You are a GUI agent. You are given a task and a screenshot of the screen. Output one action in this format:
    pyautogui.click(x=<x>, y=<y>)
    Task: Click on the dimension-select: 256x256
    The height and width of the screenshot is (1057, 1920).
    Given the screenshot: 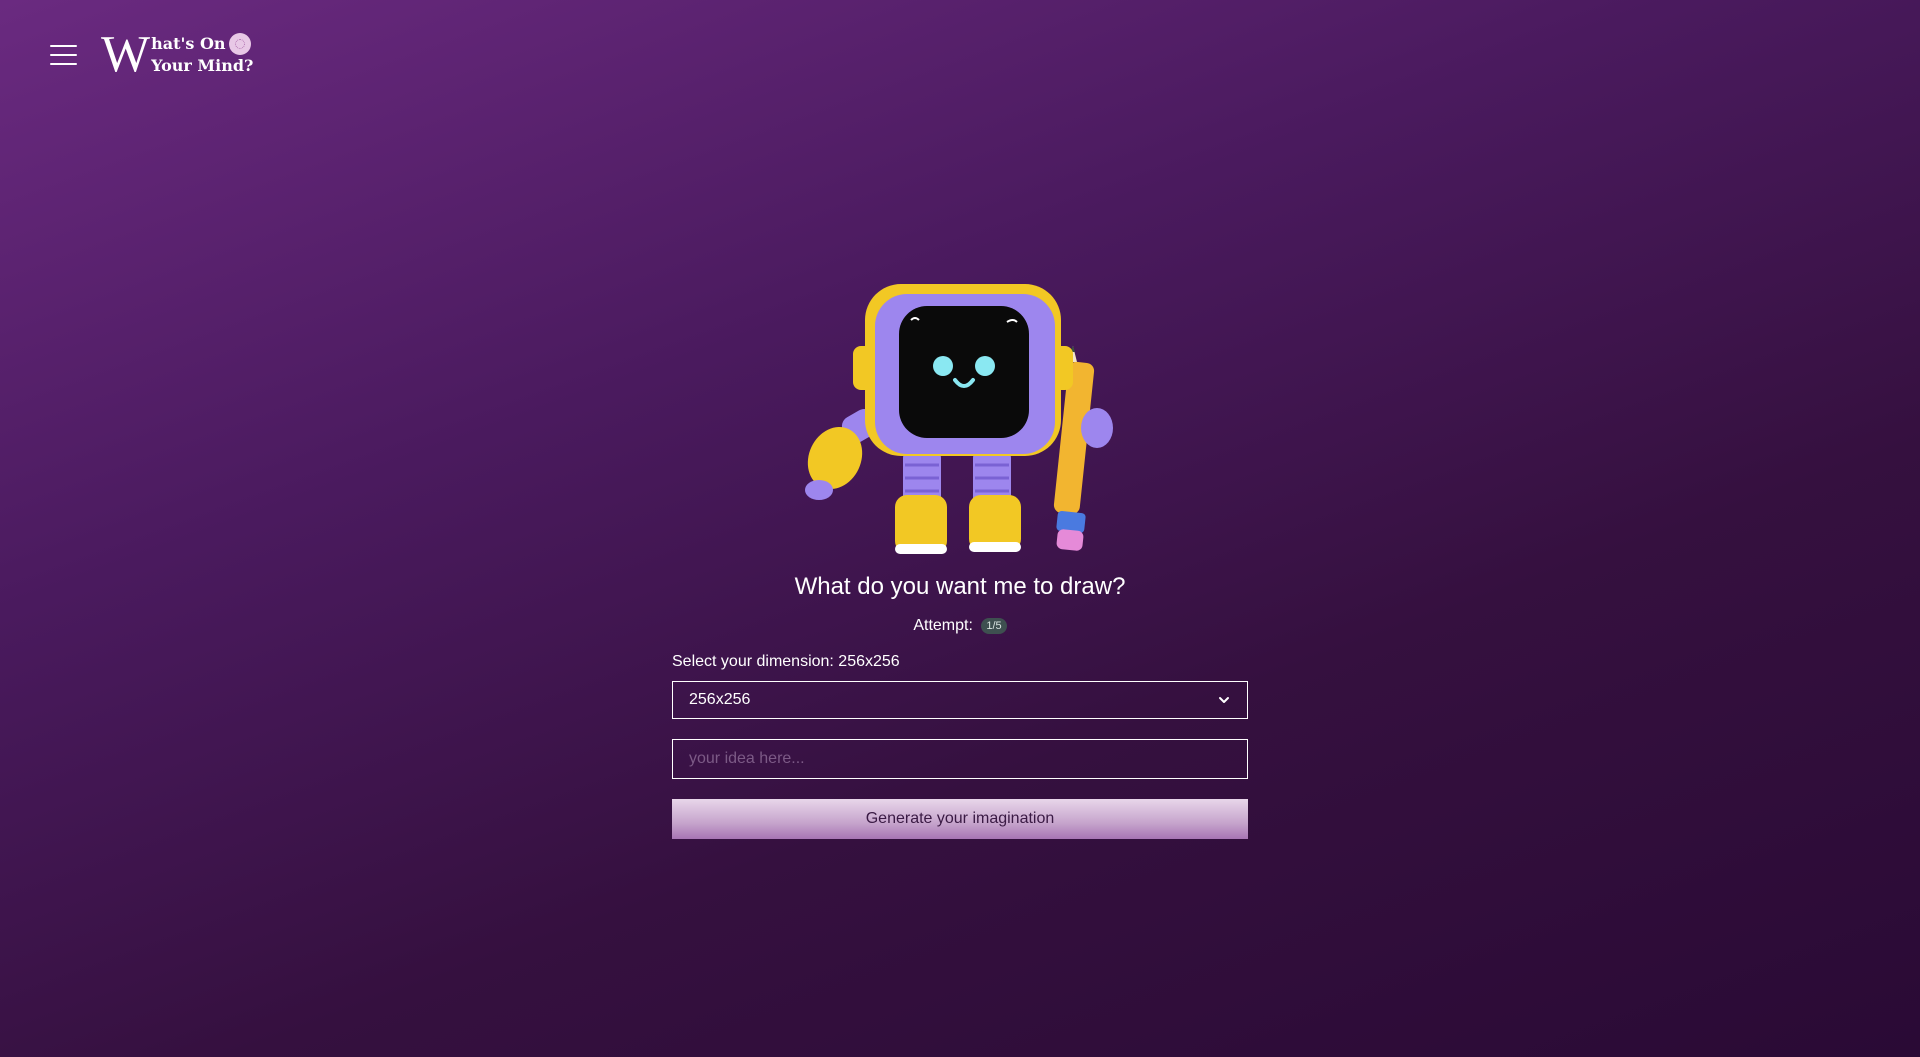 What is the action you would take?
    pyautogui.click(x=960, y=700)
    